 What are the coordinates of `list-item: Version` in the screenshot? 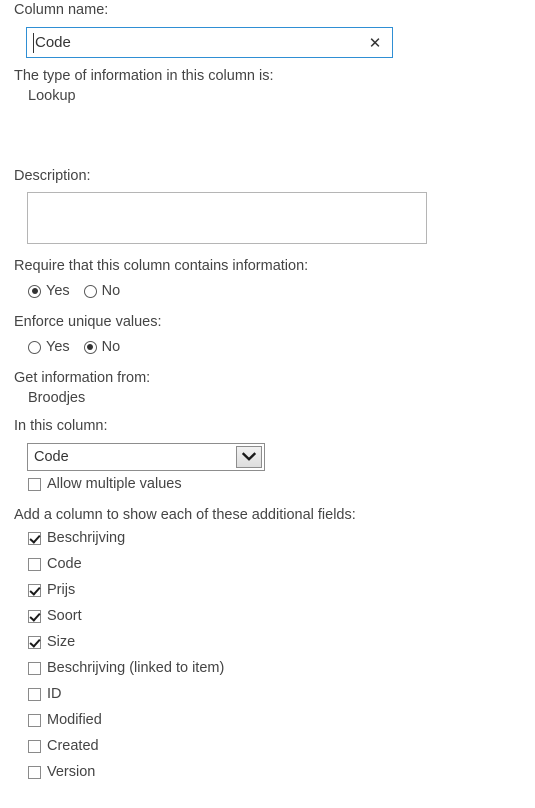 It's located at (267, 772).